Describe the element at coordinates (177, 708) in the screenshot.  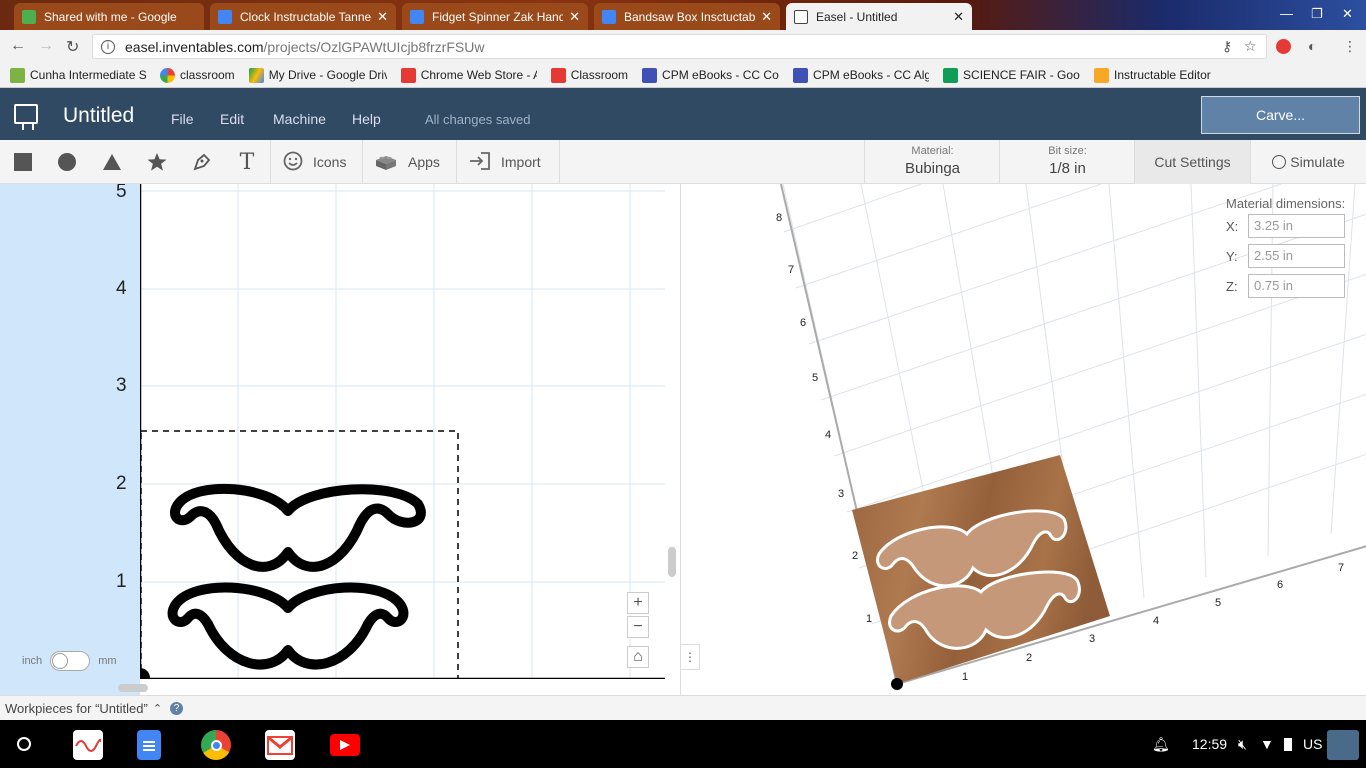
I see `help-icon: ?` at that location.